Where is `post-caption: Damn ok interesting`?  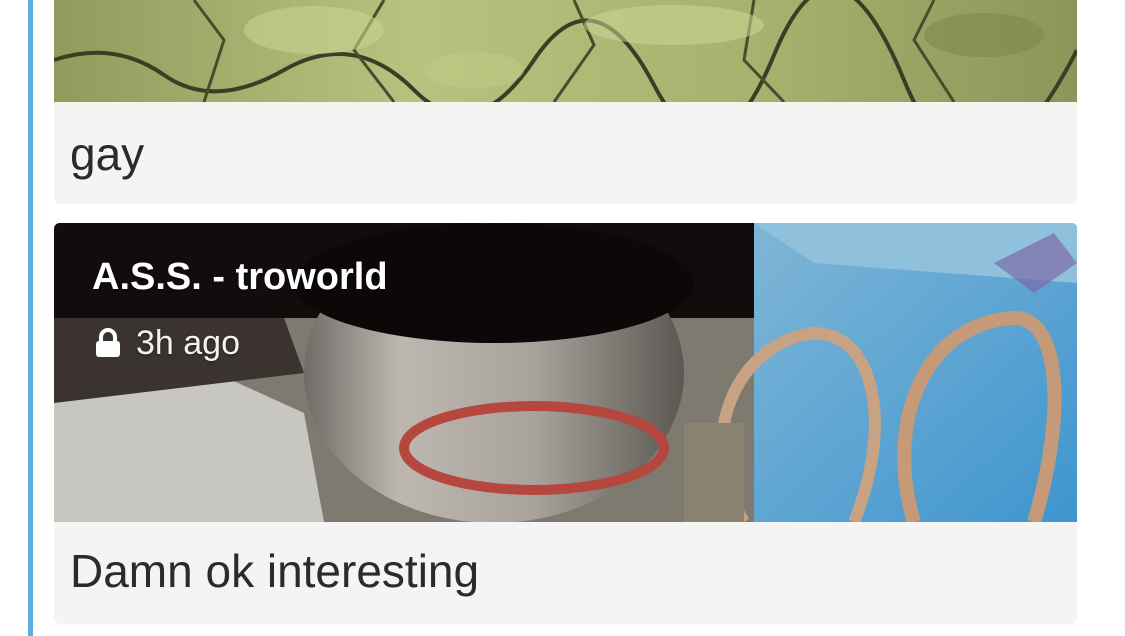 post-caption: Damn ok interesting is located at coordinates (275, 571).